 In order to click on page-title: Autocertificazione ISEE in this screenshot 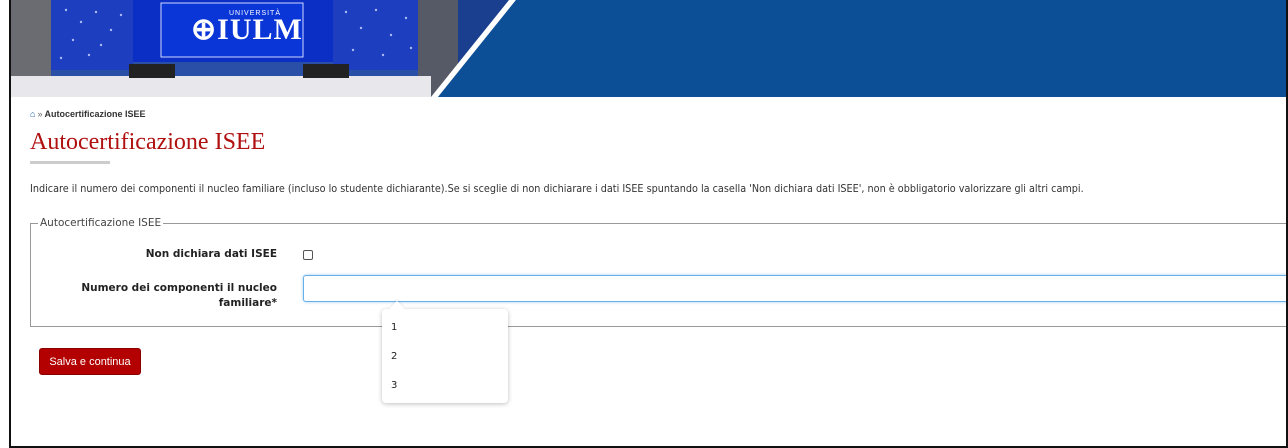, I will do `click(148, 142)`.